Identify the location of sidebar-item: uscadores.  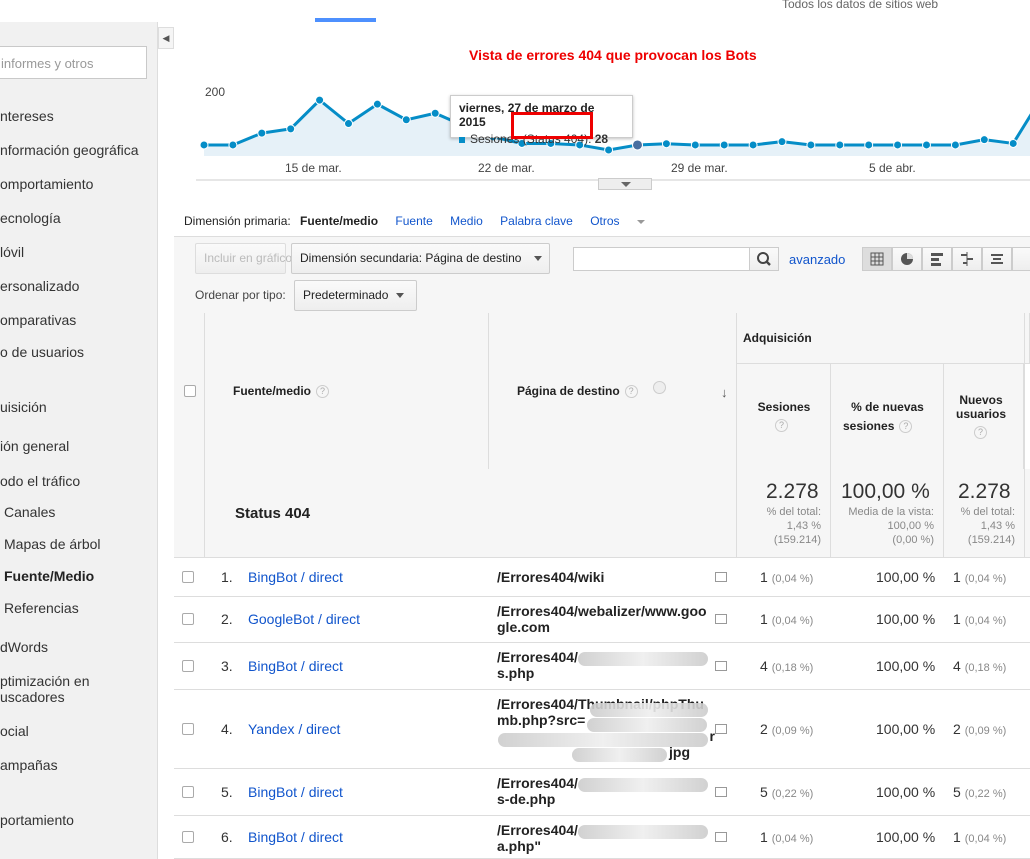
(32, 697).